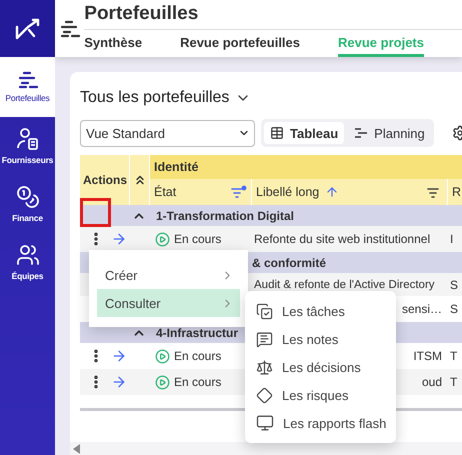 The height and width of the screenshot is (455, 462). Describe the element at coordinates (361, 133) in the screenshot. I see `planning-icon` at that location.